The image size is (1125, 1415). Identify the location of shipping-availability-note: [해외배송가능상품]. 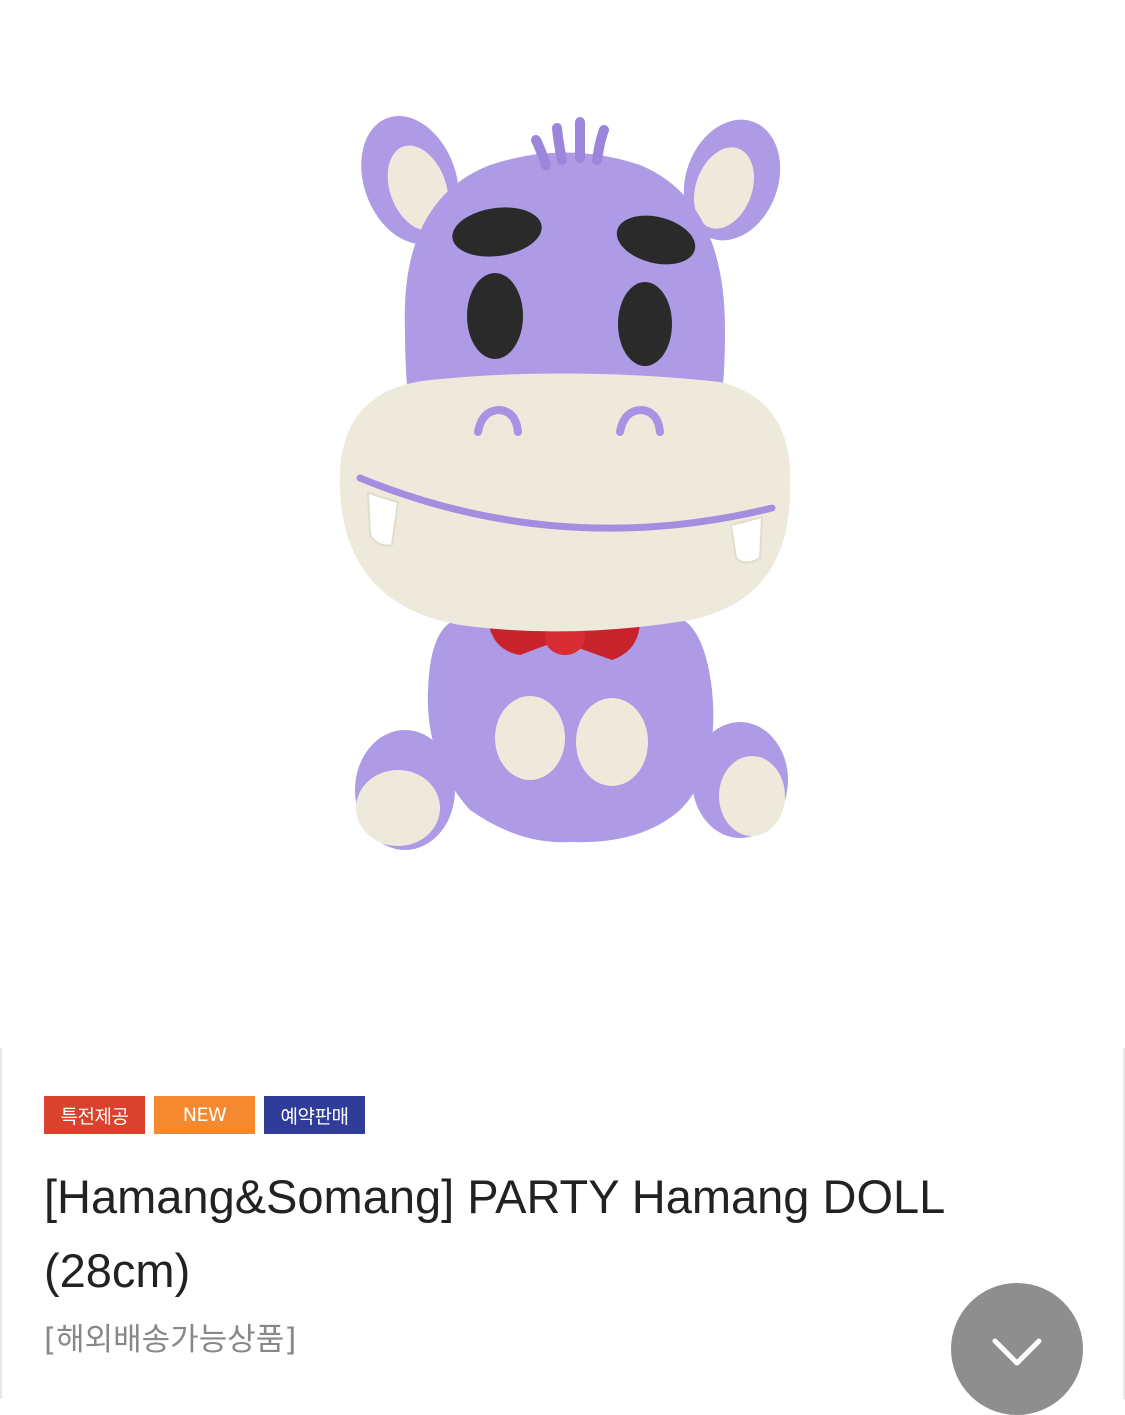
(170, 1340).